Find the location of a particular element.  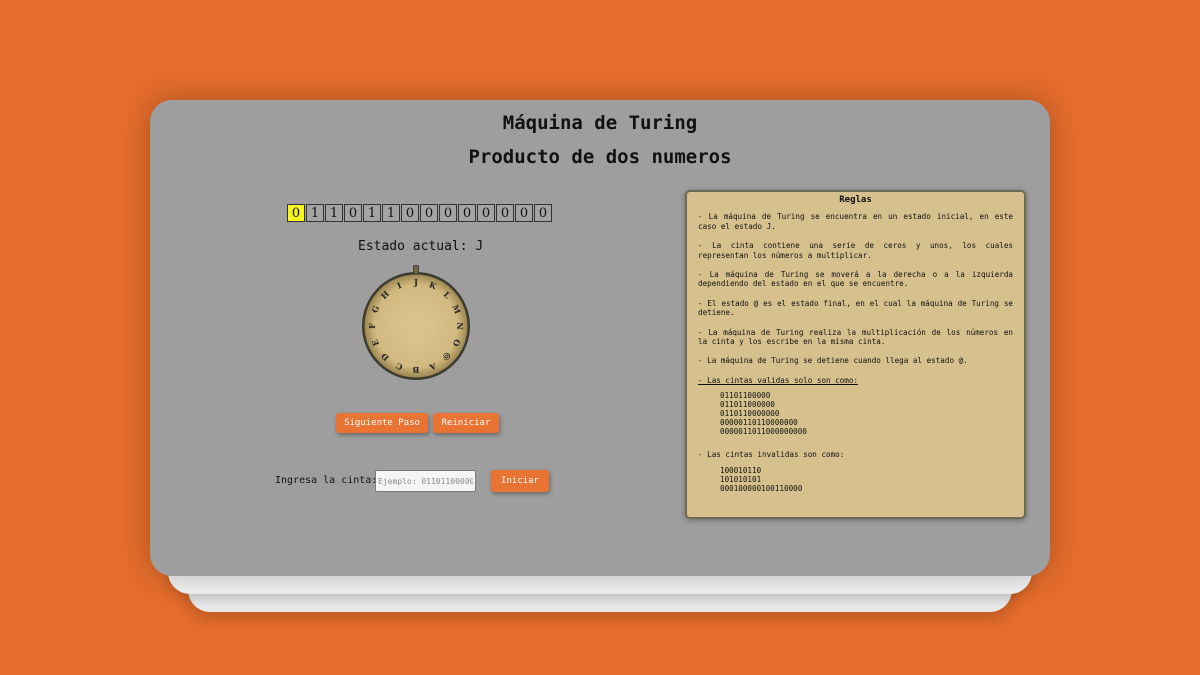

valid-tape-example: 00000110110000000 is located at coordinates (759, 423).